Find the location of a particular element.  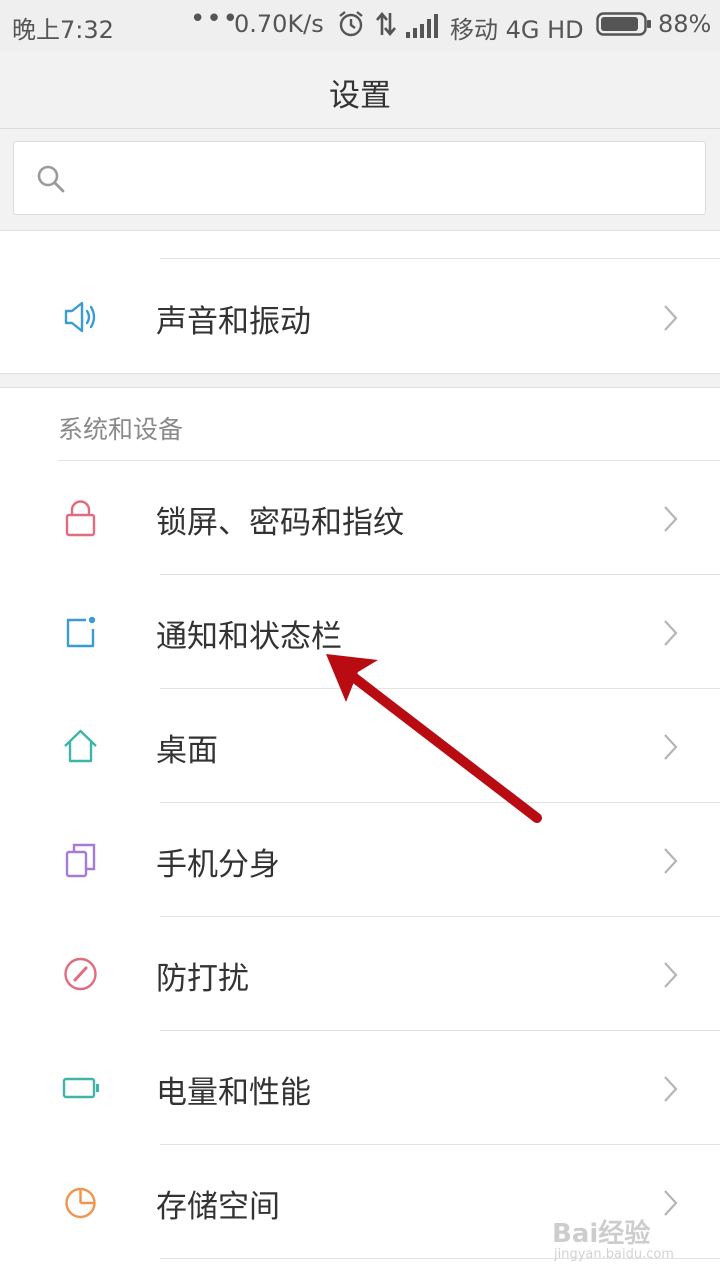

status-battery-percent: 88% is located at coordinates (685, 24).